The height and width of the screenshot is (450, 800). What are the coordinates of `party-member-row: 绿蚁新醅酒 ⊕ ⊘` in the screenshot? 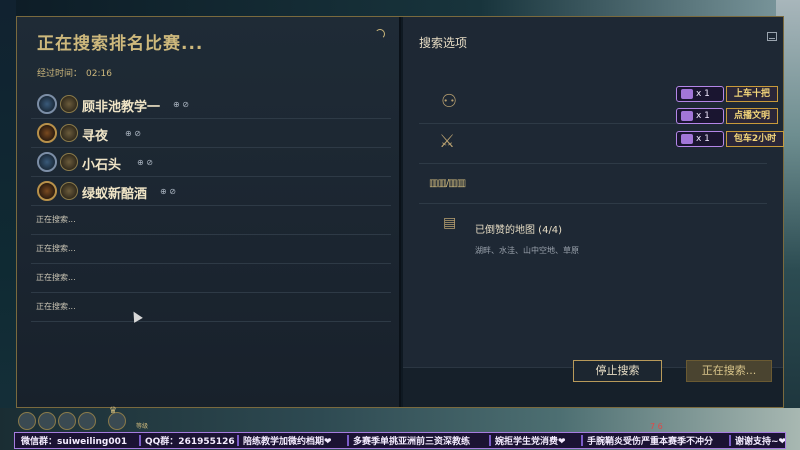 It's located at (211, 192).